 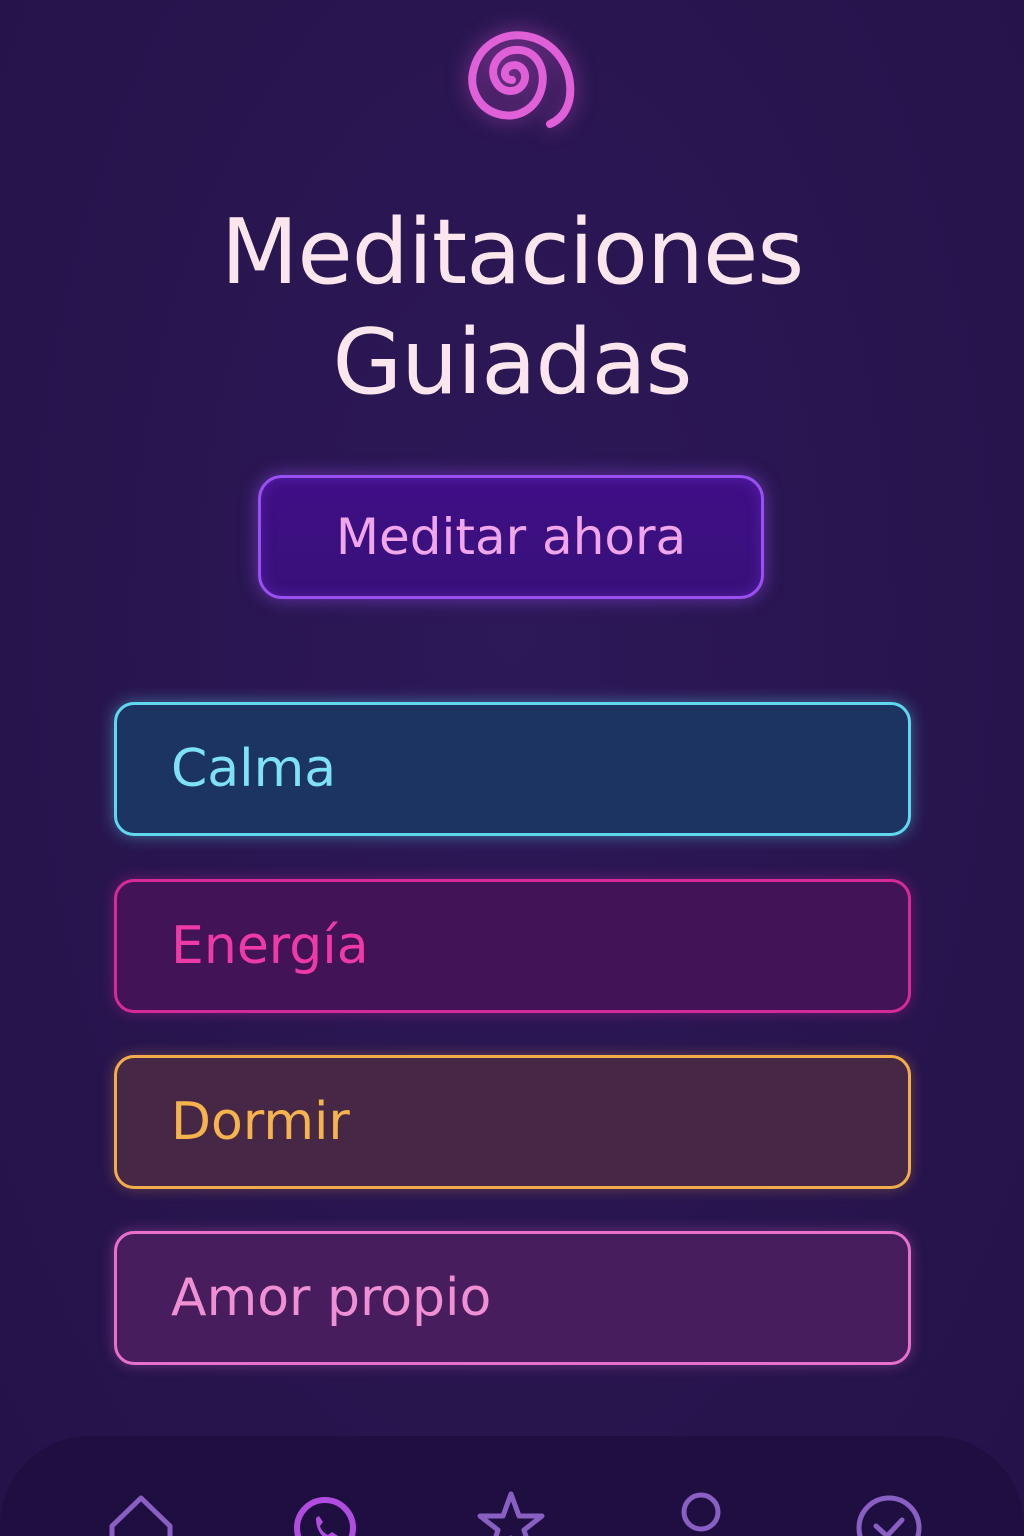 I want to click on page-title-line1: Meditaciones, so click(x=512, y=252).